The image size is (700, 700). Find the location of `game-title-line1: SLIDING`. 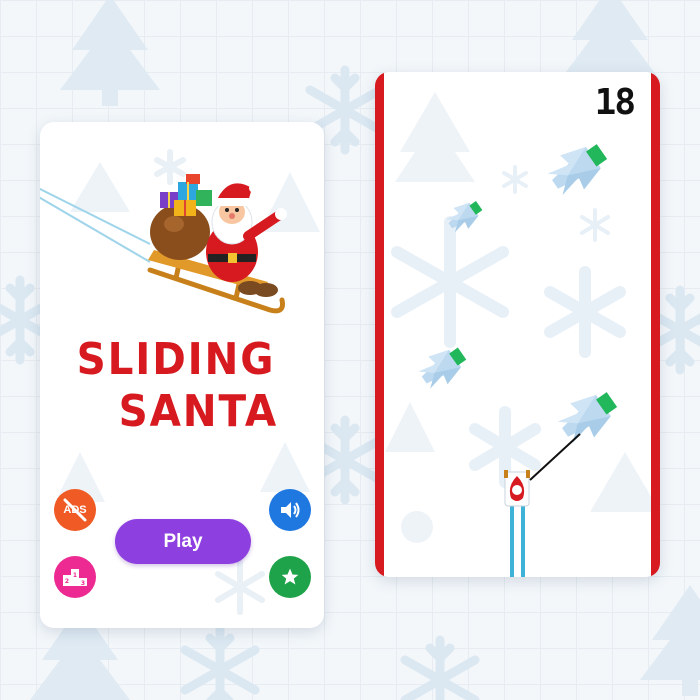

game-title-line1: SLIDING is located at coordinates (176, 359).